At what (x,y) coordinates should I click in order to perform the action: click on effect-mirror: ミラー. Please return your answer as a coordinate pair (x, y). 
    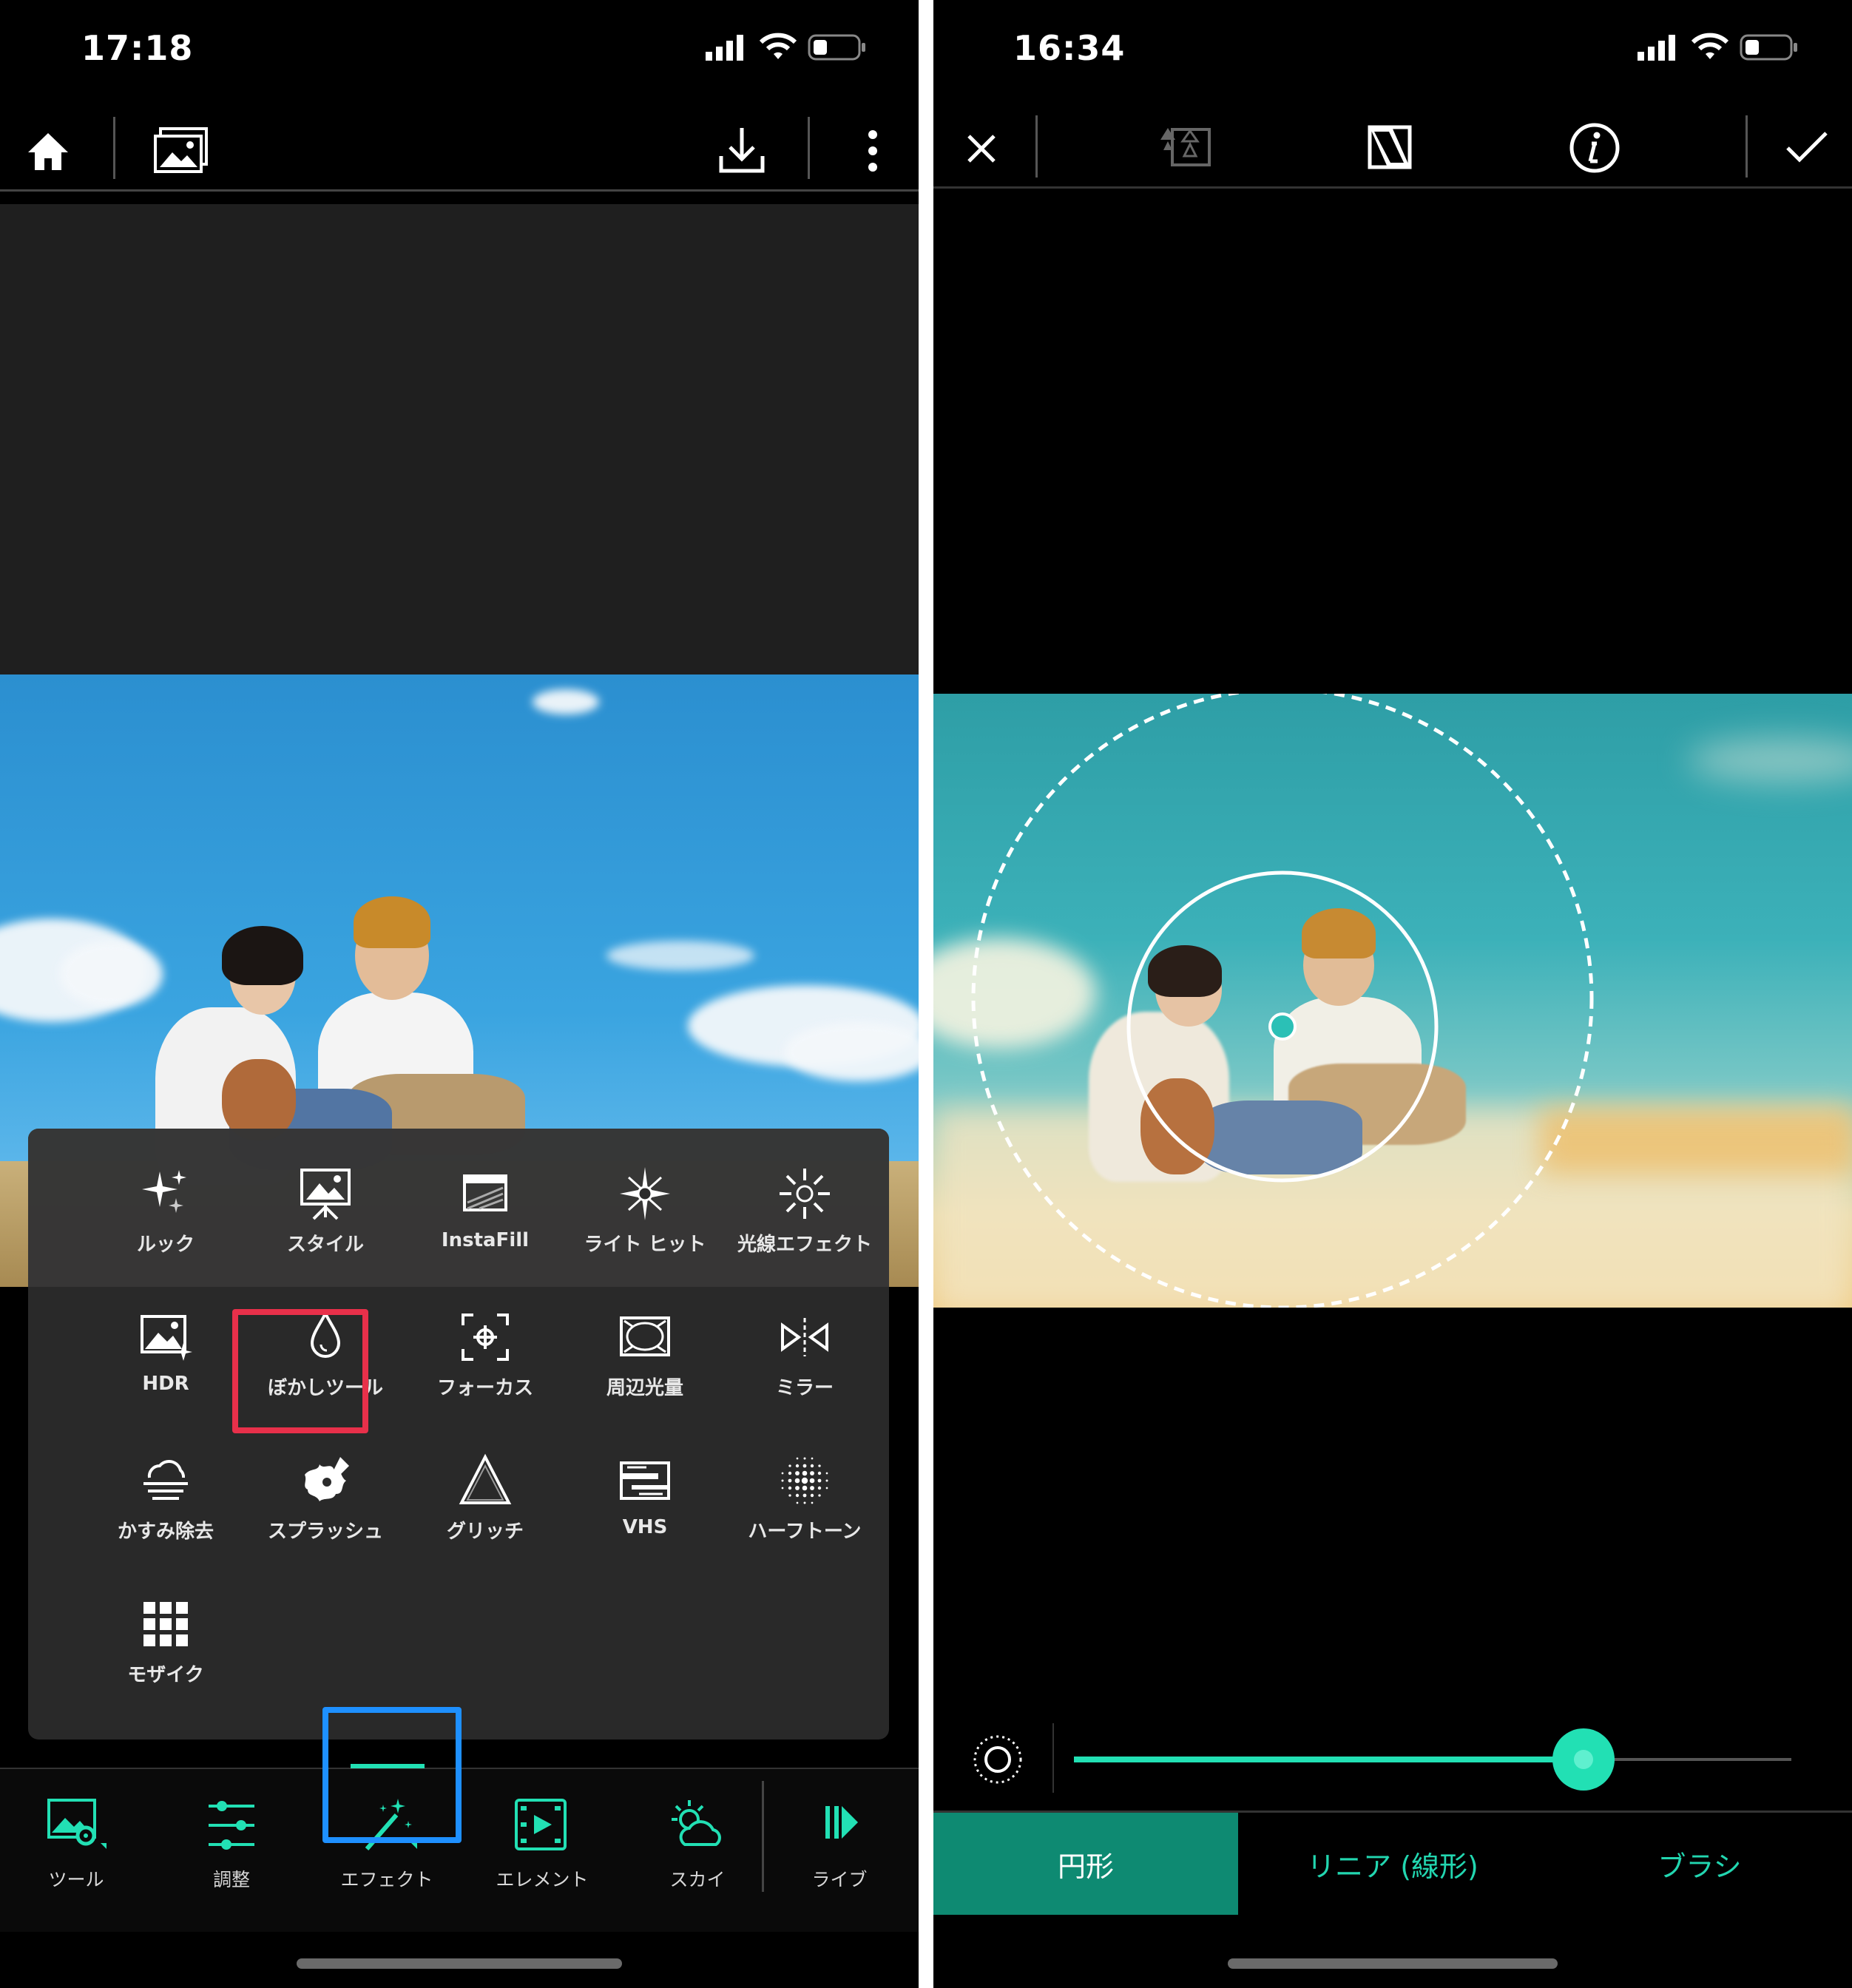
    Looking at the image, I should click on (805, 1364).